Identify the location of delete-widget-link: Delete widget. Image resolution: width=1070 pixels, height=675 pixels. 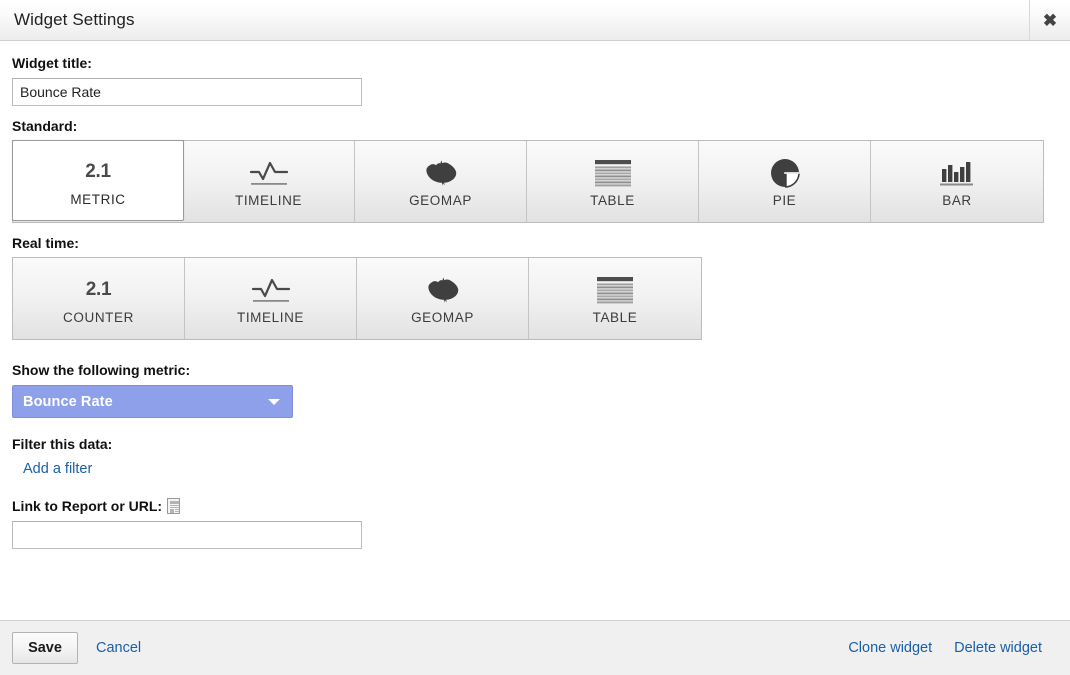
(998, 648).